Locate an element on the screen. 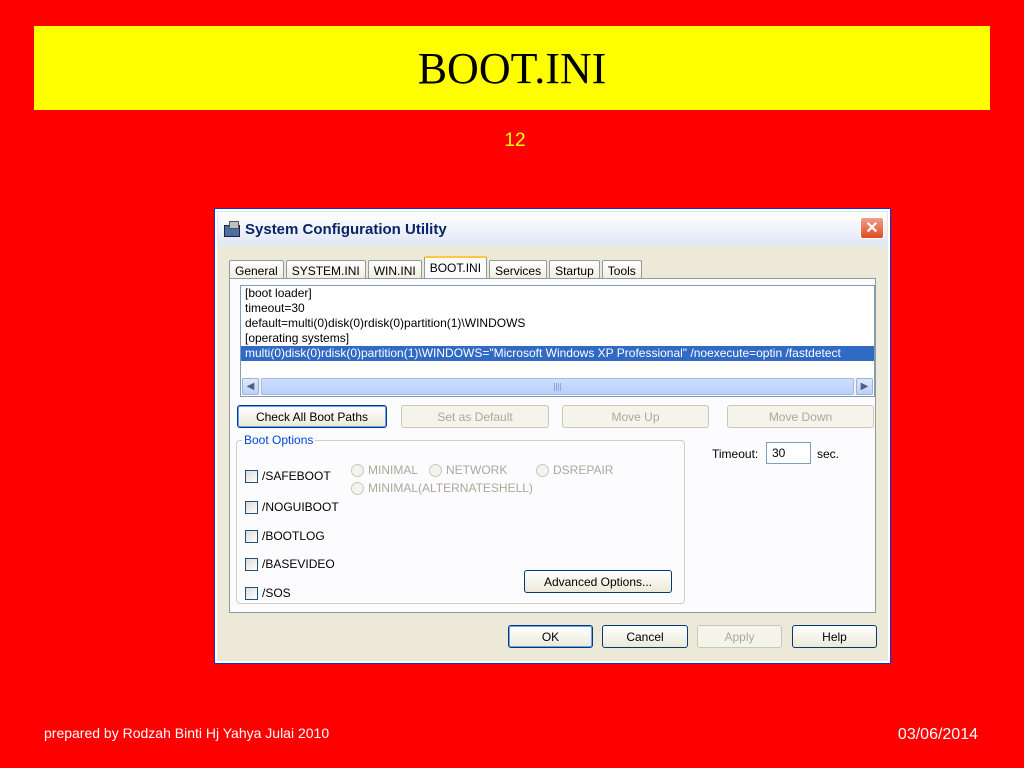 The width and height of the screenshot is (1024, 768). radio-label: MINIMAL is located at coordinates (393, 470).